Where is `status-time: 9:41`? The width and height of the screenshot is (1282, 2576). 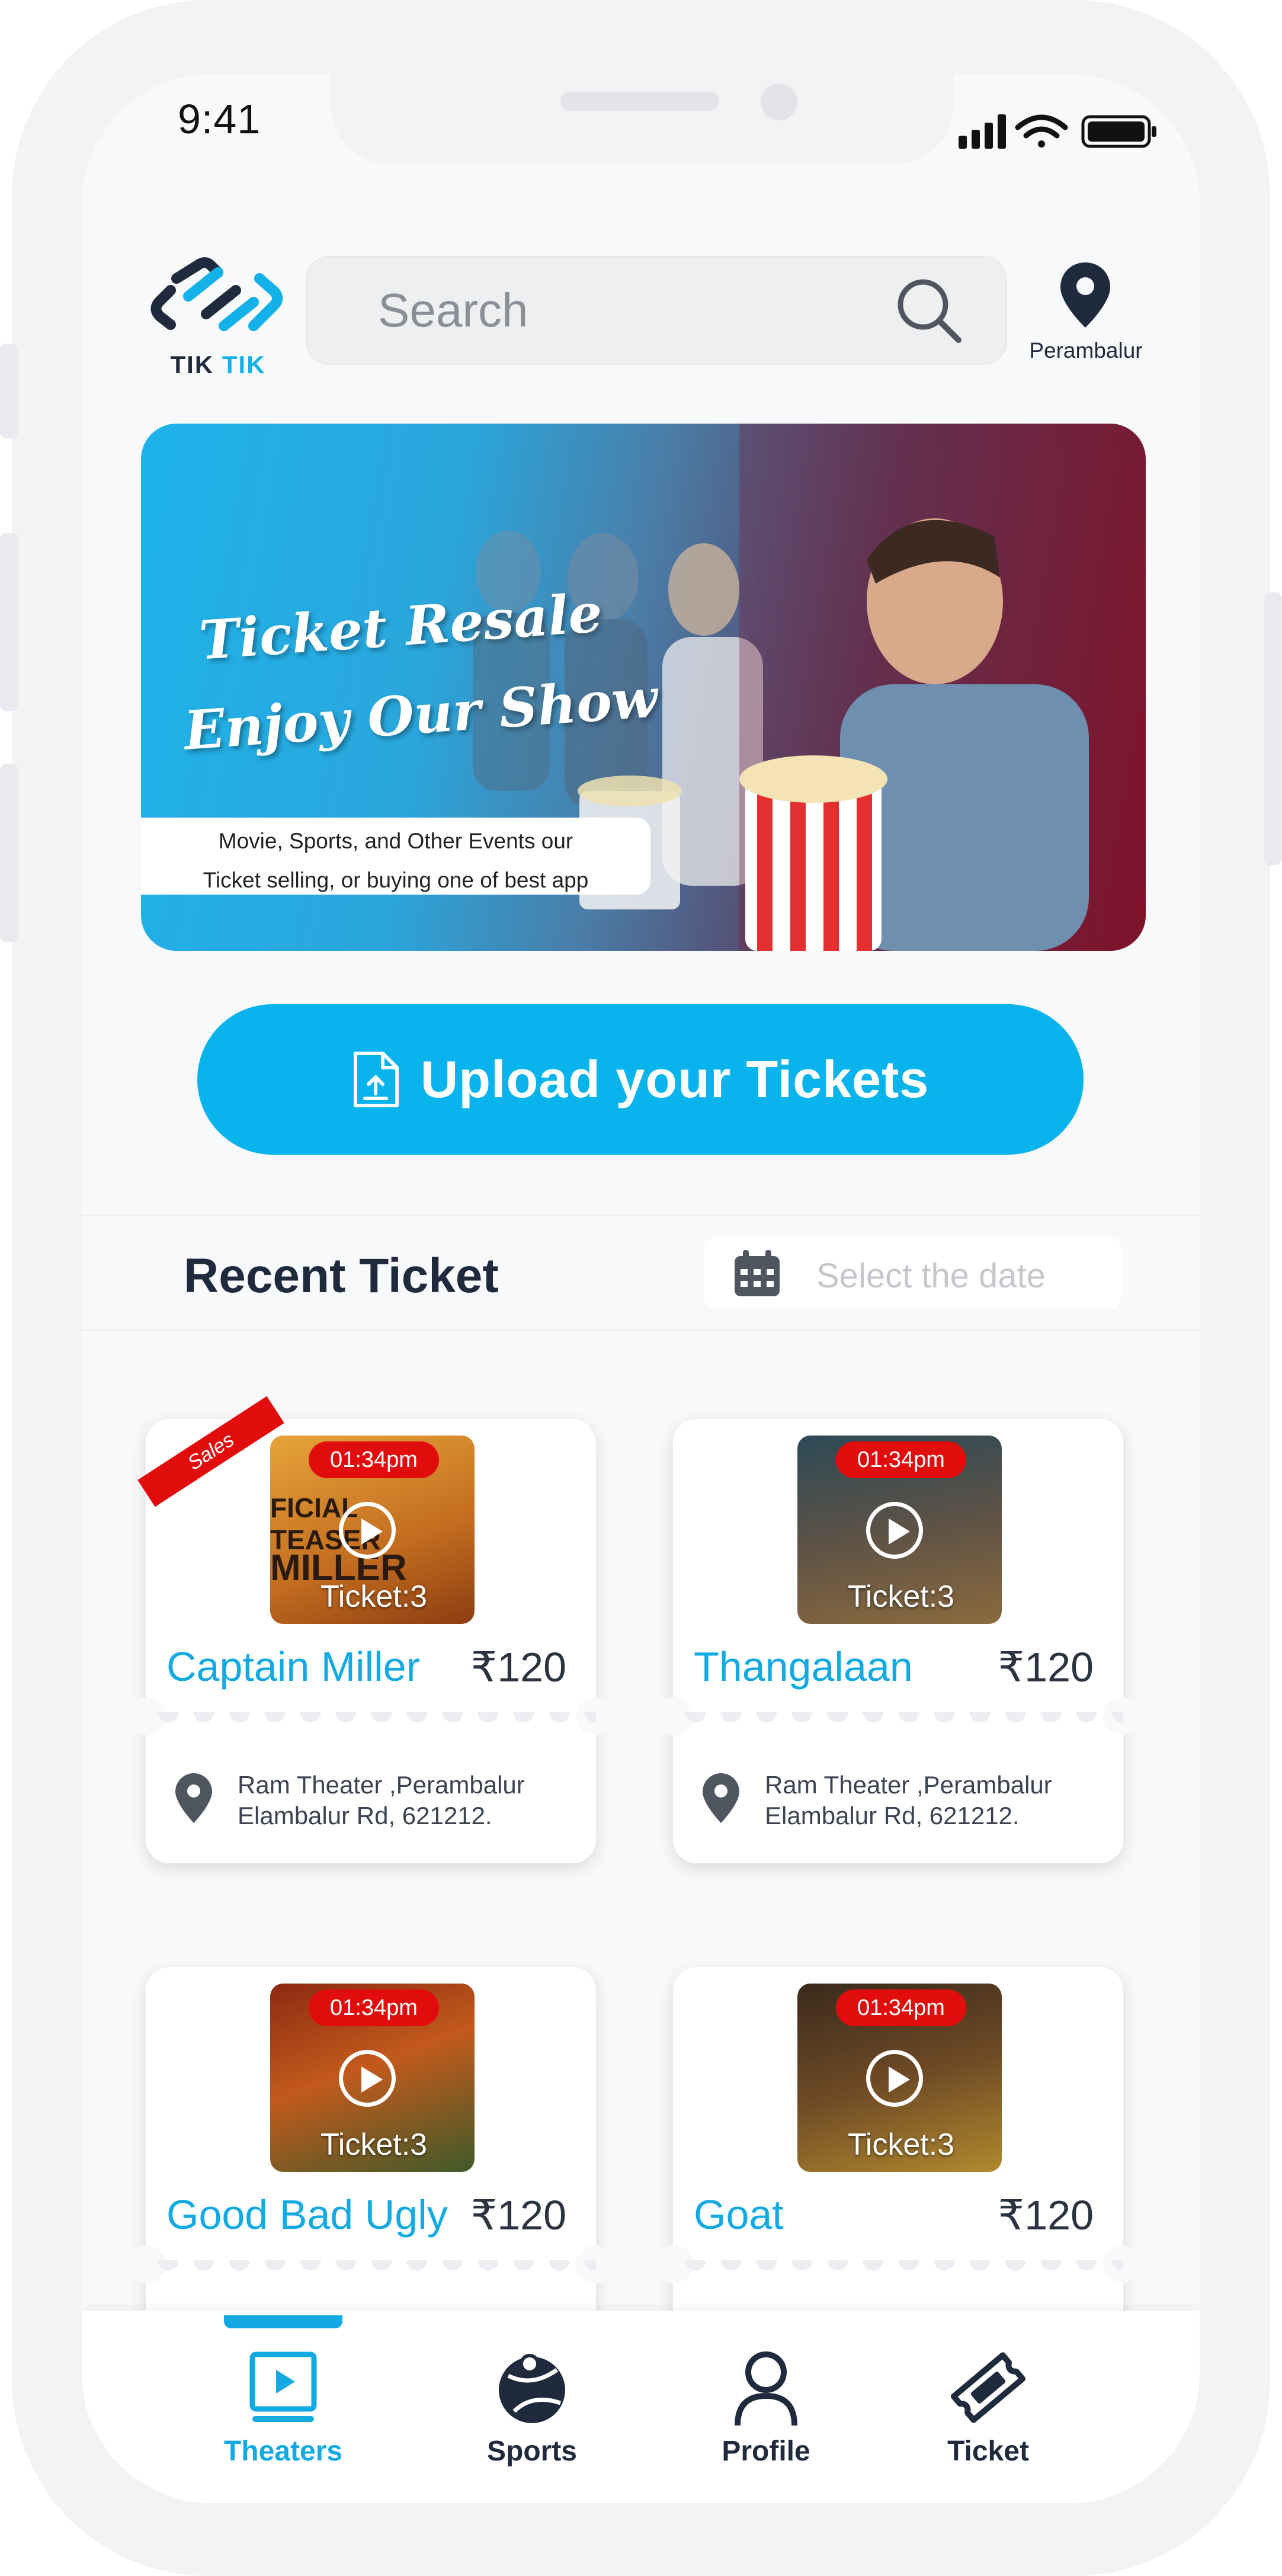 status-time: 9:41 is located at coordinates (219, 119).